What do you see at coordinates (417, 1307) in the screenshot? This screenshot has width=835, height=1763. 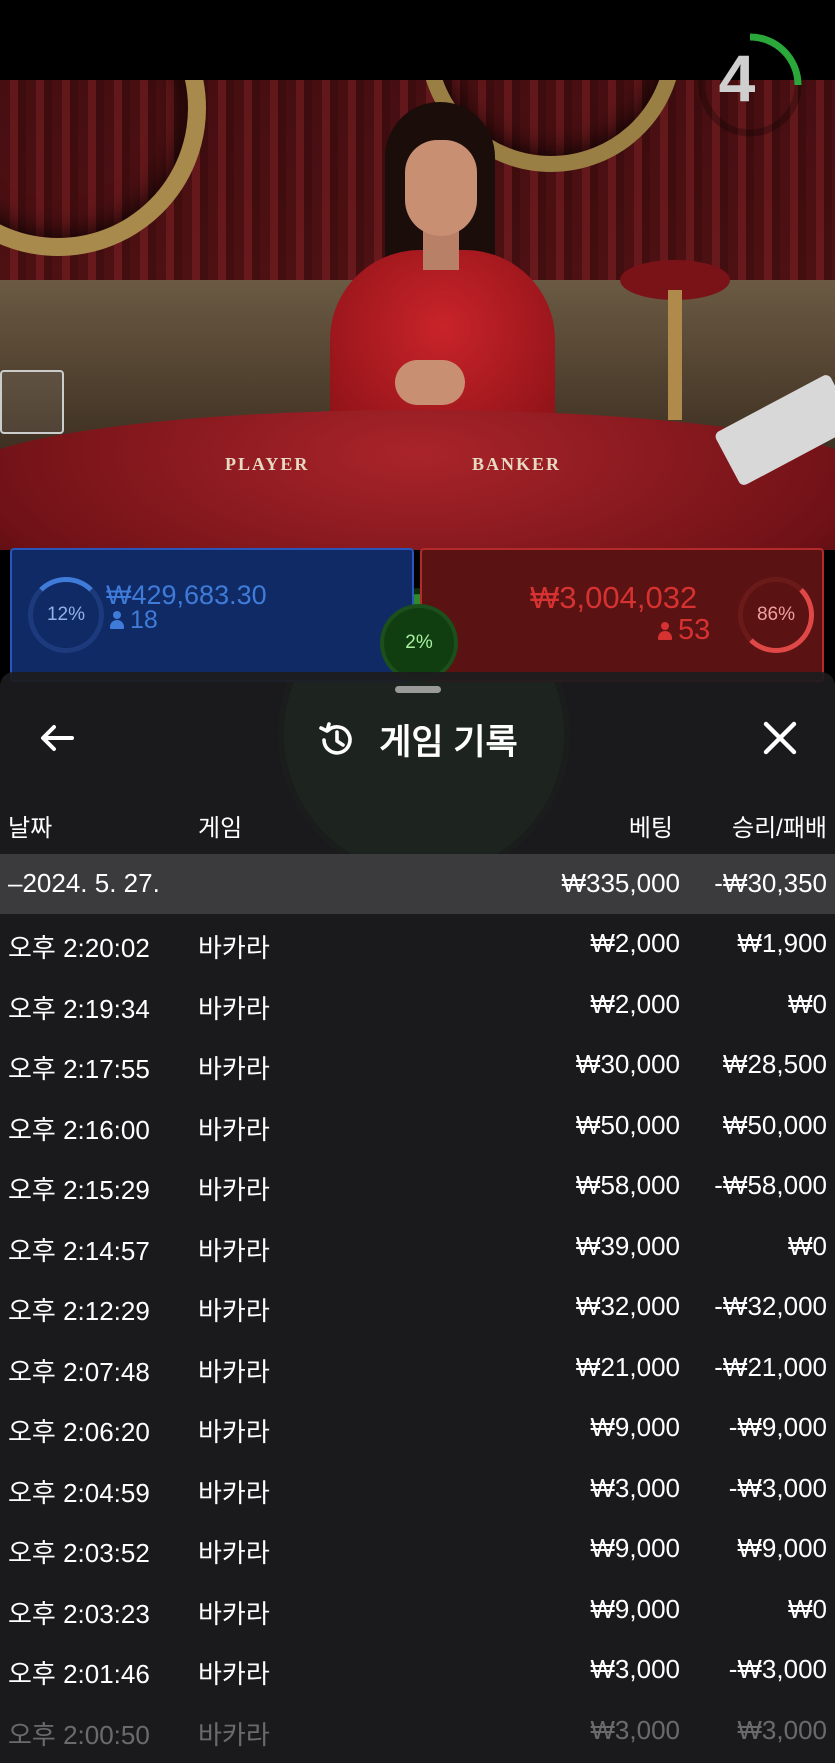 I see `history-row: 오후 2:12:29 바카라 ₩32,000 -₩32,000` at bounding box center [417, 1307].